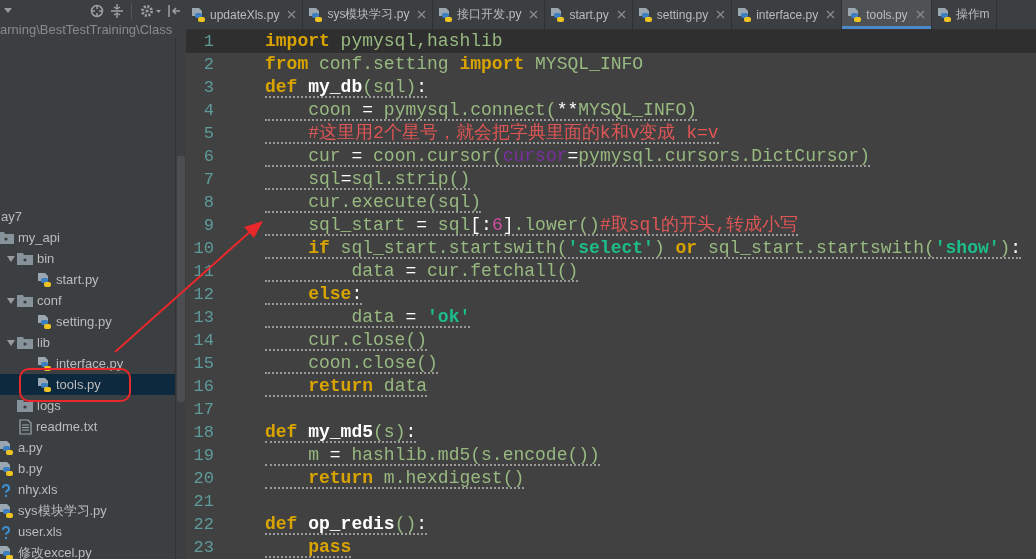  What do you see at coordinates (87, 447) in the screenshot?
I see `tree-row: a.py` at bounding box center [87, 447].